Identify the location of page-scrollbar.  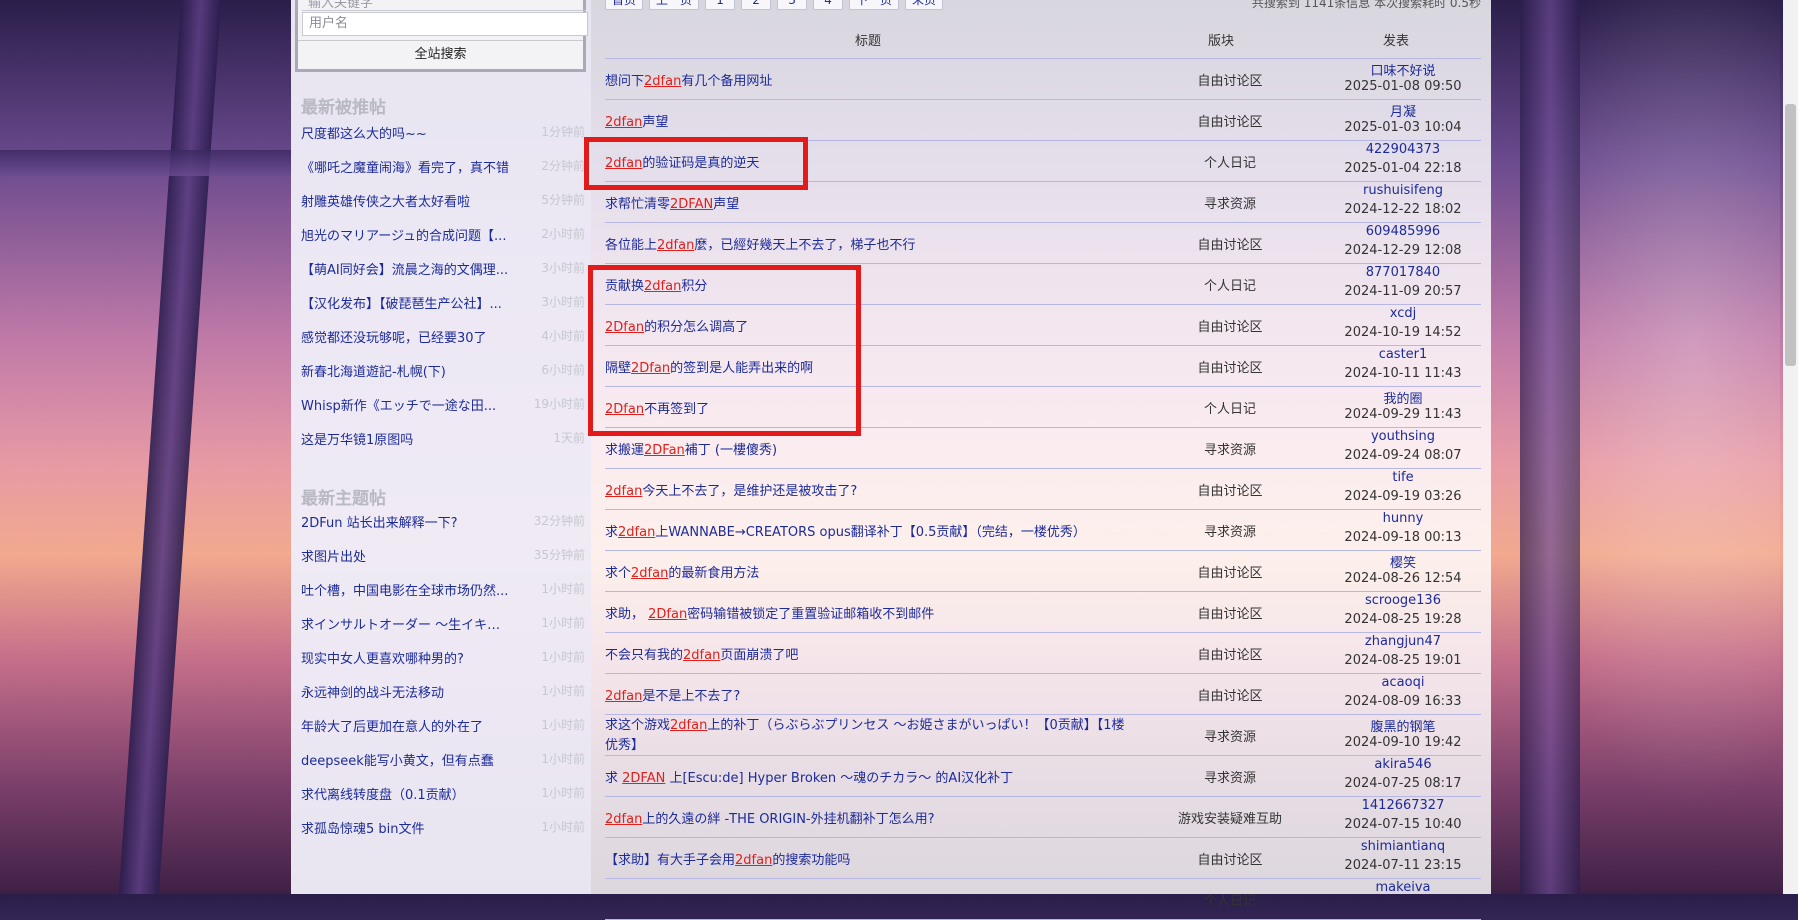
(1790, 447).